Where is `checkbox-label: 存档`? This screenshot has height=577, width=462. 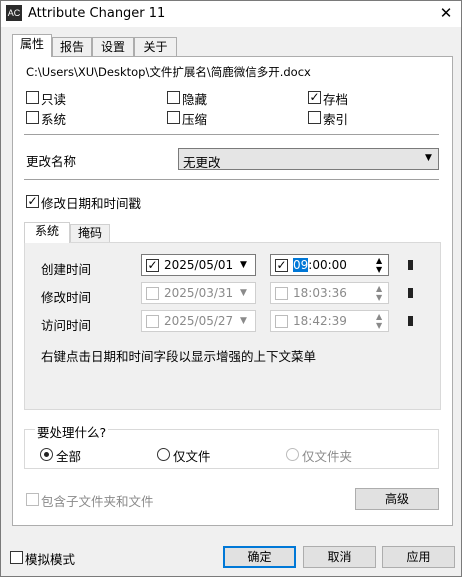 checkbox-label: 存档 is located at coordinates (336, 99).